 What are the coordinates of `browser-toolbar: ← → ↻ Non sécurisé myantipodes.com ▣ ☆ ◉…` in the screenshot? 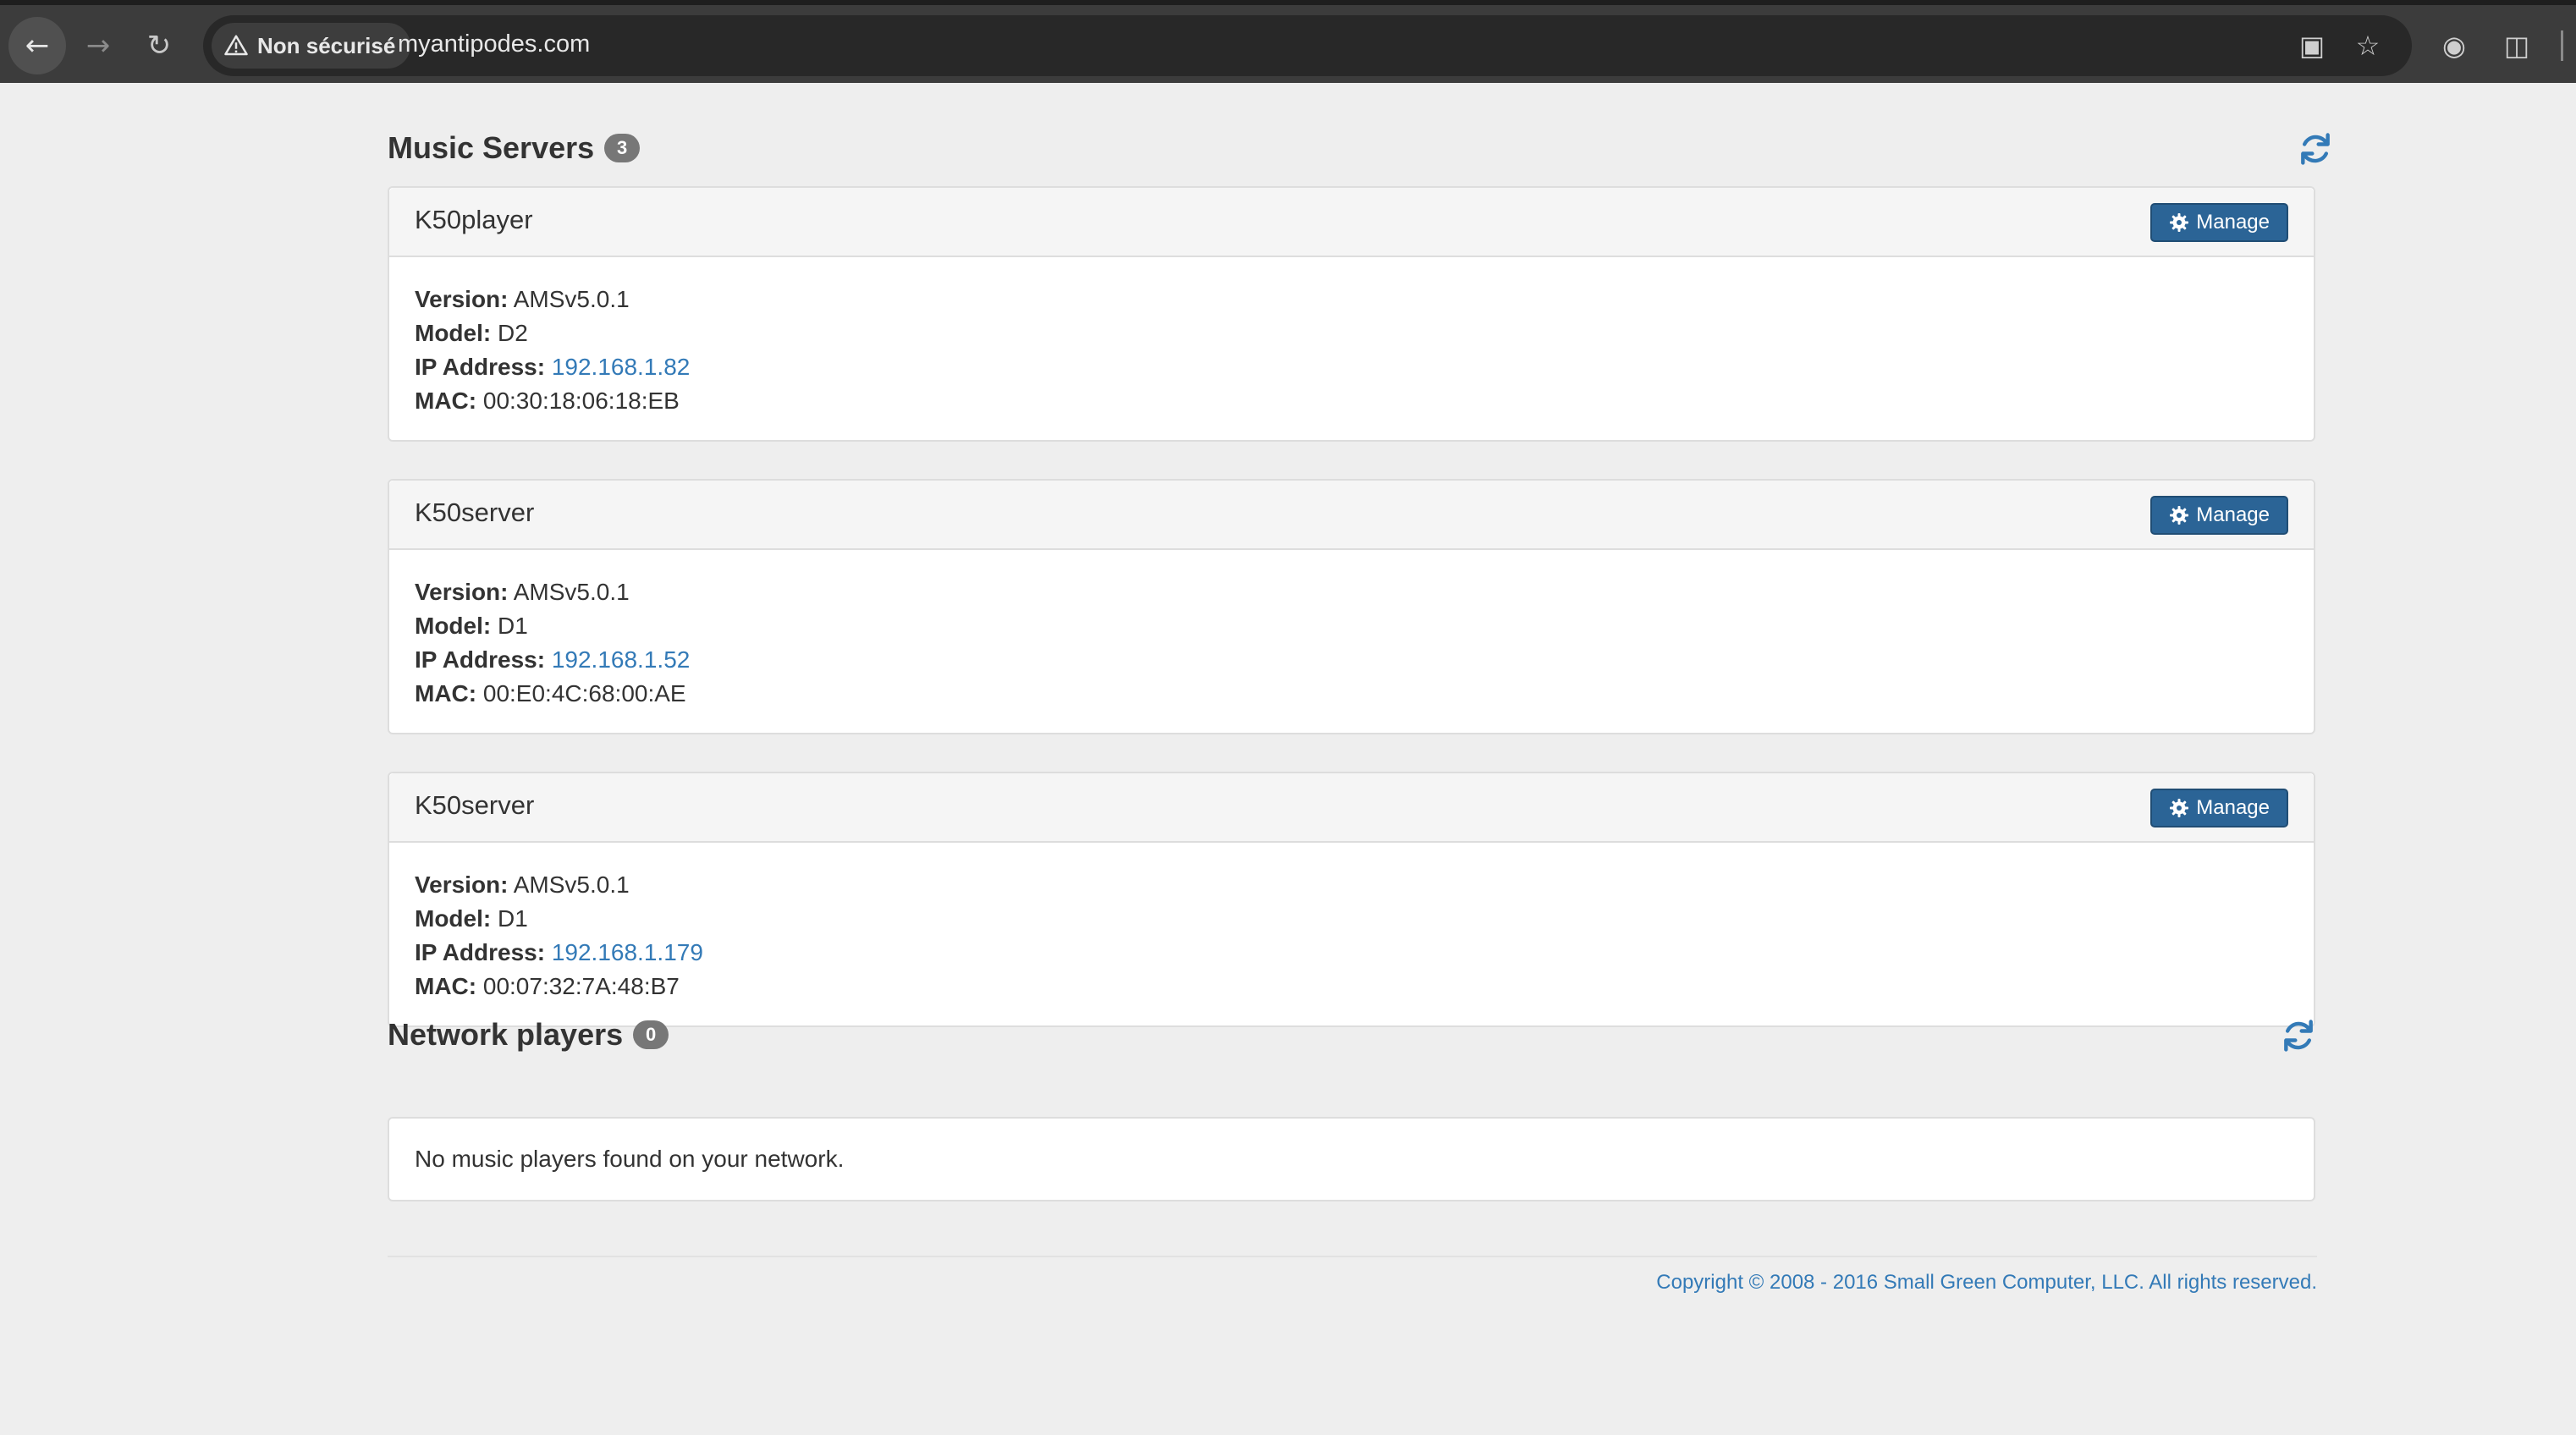 It's located at (1288, 41).